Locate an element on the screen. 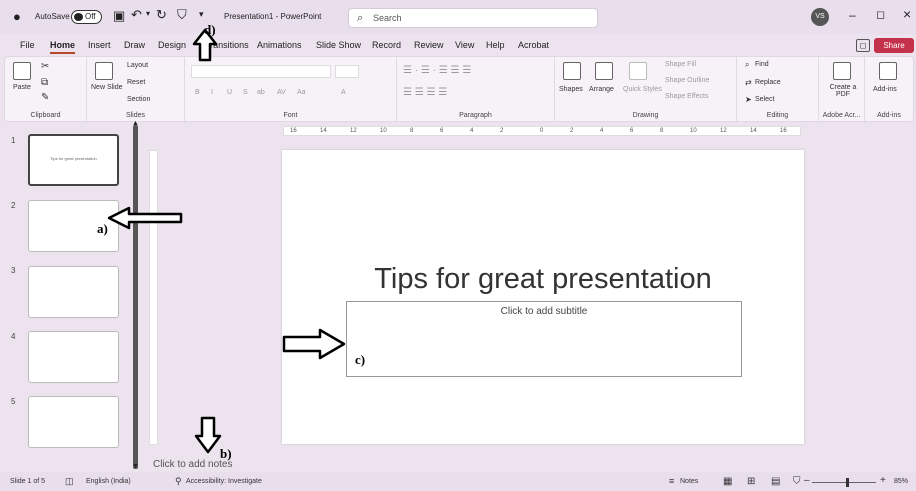 The height and width of the screenshot is (491, 916). arrange-icon is located at coordinates (604, 71).